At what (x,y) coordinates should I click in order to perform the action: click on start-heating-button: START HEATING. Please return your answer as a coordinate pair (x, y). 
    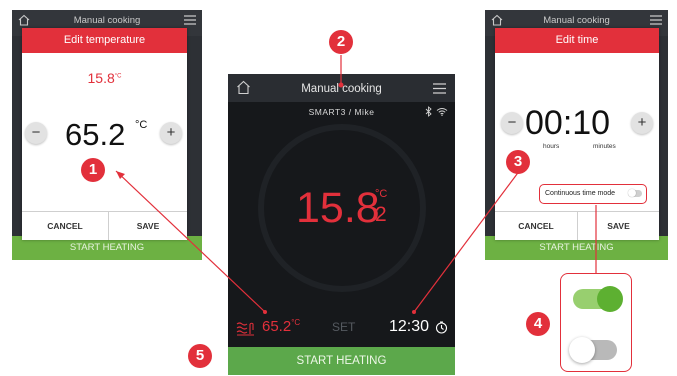
    Looking at the image, I should click on (341, 361).